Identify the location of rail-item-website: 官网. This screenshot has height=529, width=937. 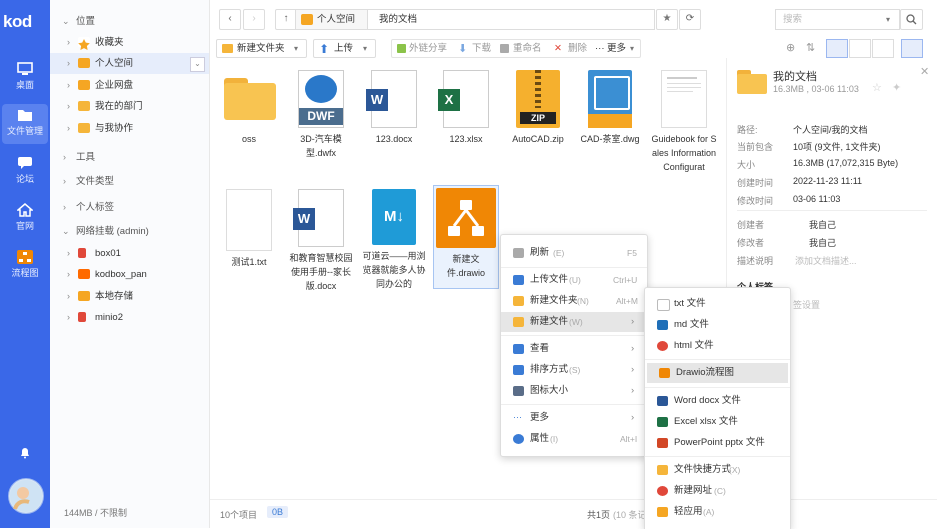
(25, 219).